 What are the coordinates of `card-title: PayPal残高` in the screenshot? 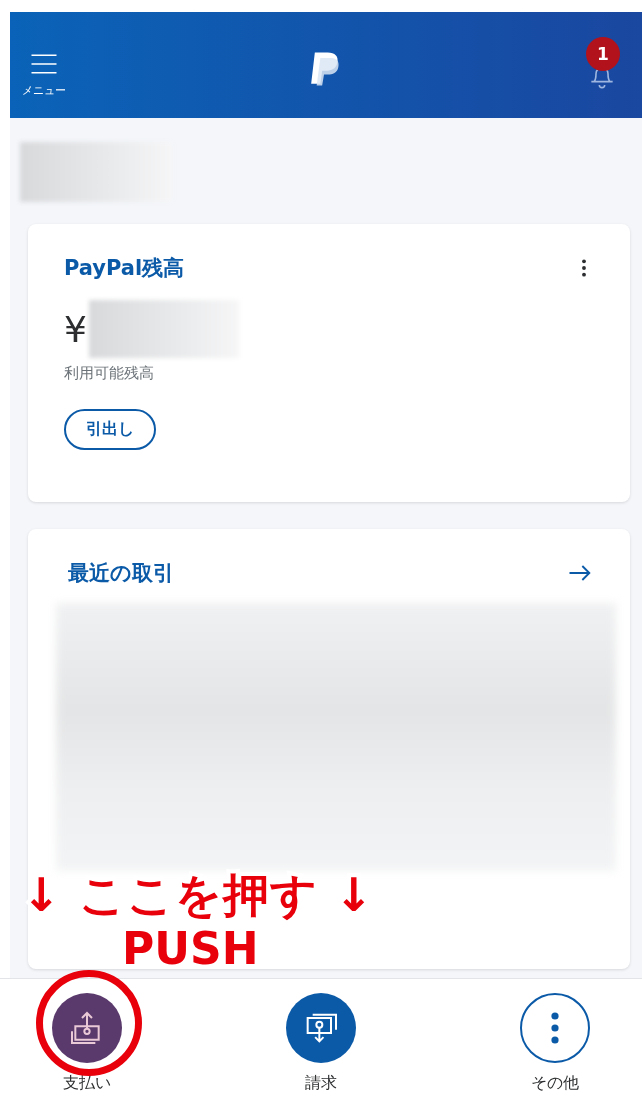 It's located at (124, 268).